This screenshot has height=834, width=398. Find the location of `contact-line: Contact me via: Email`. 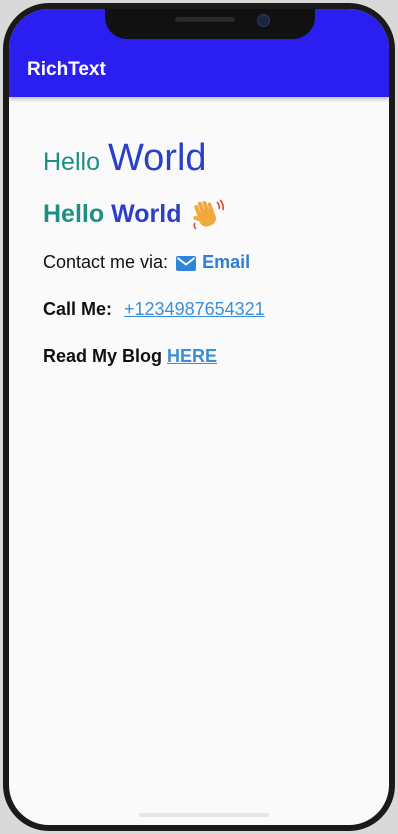

contact-line: Contact me via: Email is located at coordinates (206, 262).